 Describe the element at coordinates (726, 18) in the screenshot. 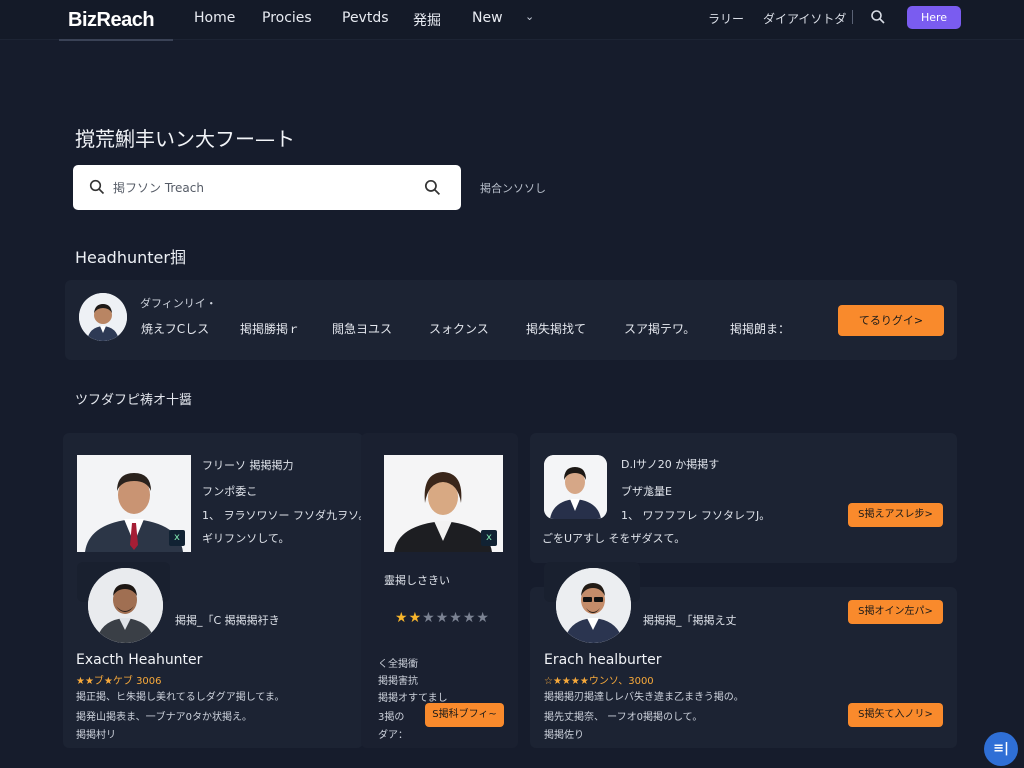

I see `nav-right-link-1: ラリー` at that location.